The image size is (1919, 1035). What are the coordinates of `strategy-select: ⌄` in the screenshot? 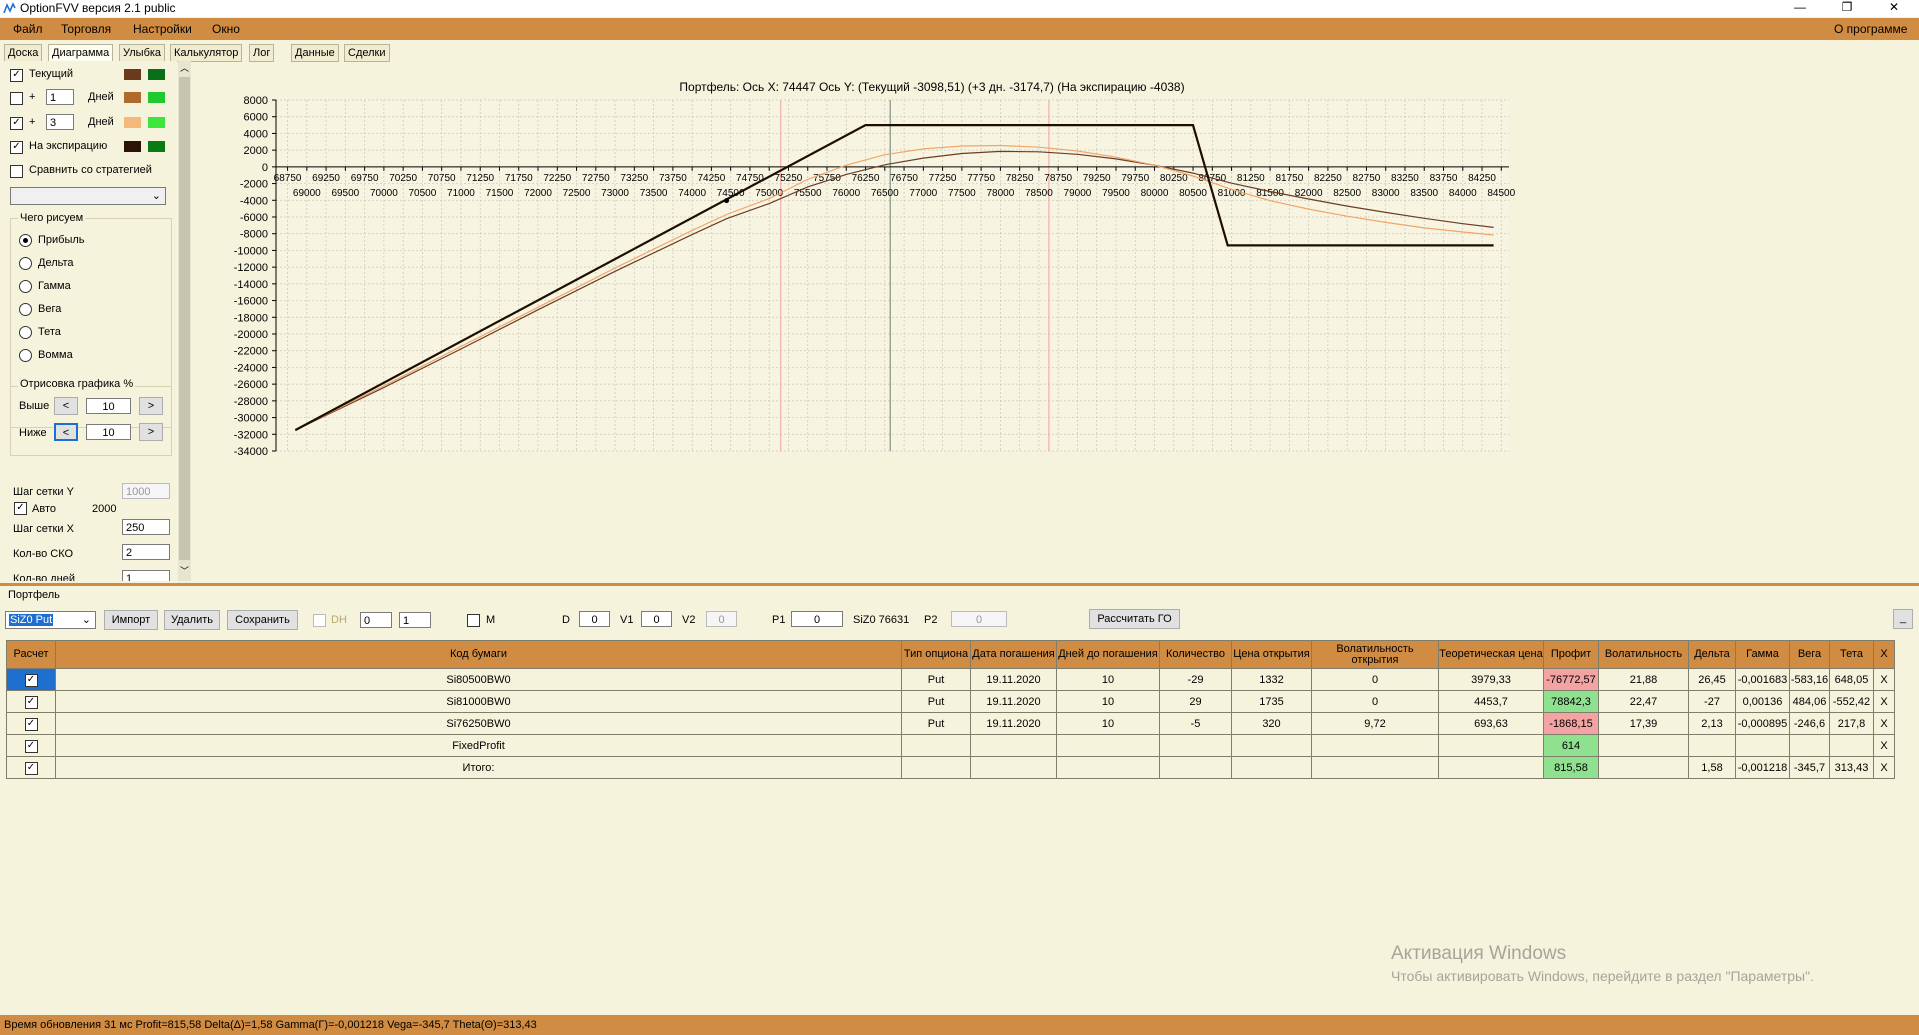 It's located at (88, 196).